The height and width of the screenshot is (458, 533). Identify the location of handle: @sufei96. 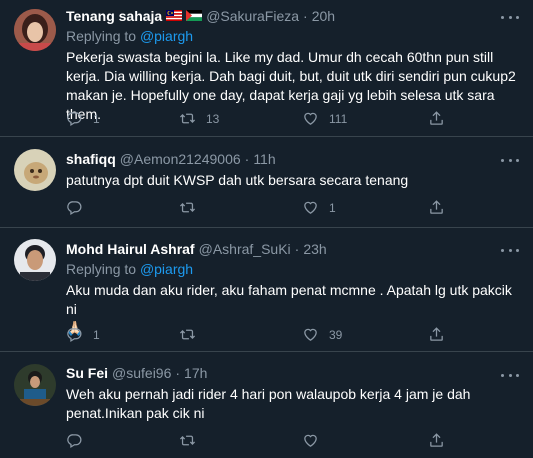
(141, 373).